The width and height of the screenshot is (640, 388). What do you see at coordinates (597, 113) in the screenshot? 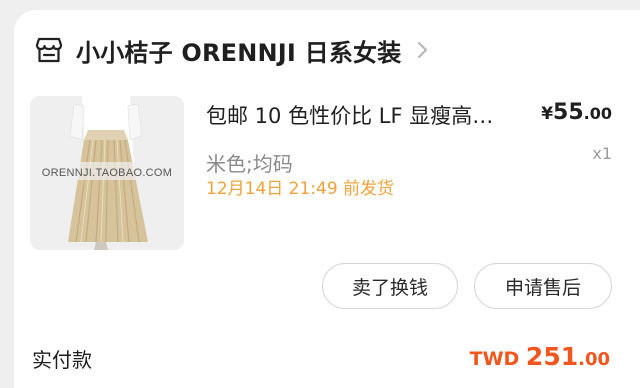
I see `price-decimal: .00` at bounding box center [597, 113].